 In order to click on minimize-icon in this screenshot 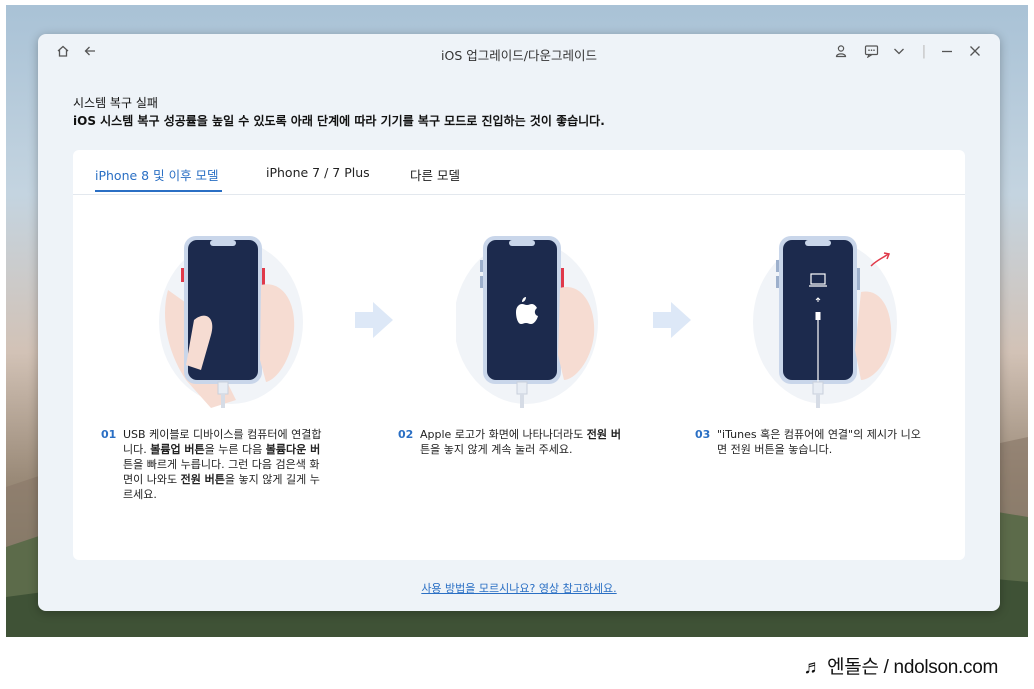, I will do `click(947, 52)`.